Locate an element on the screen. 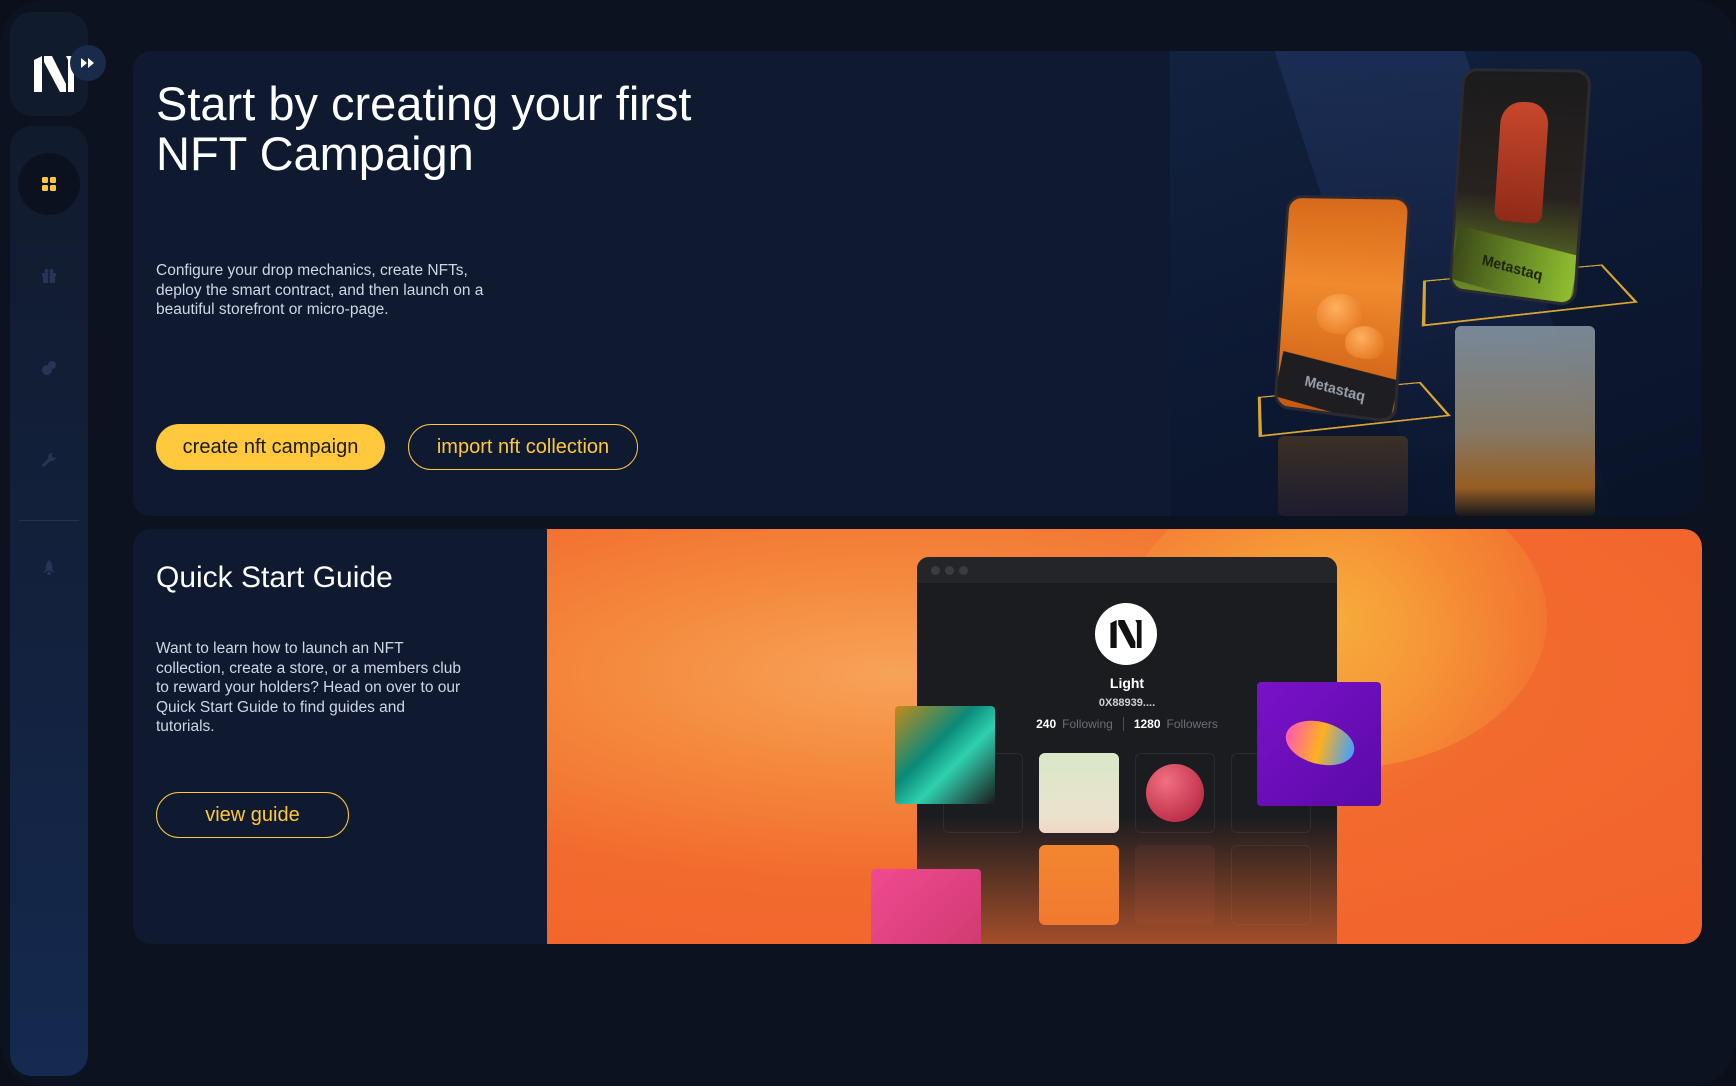  create-nft-campaign-button: create nft campaign is located at coordinates (270, 447).